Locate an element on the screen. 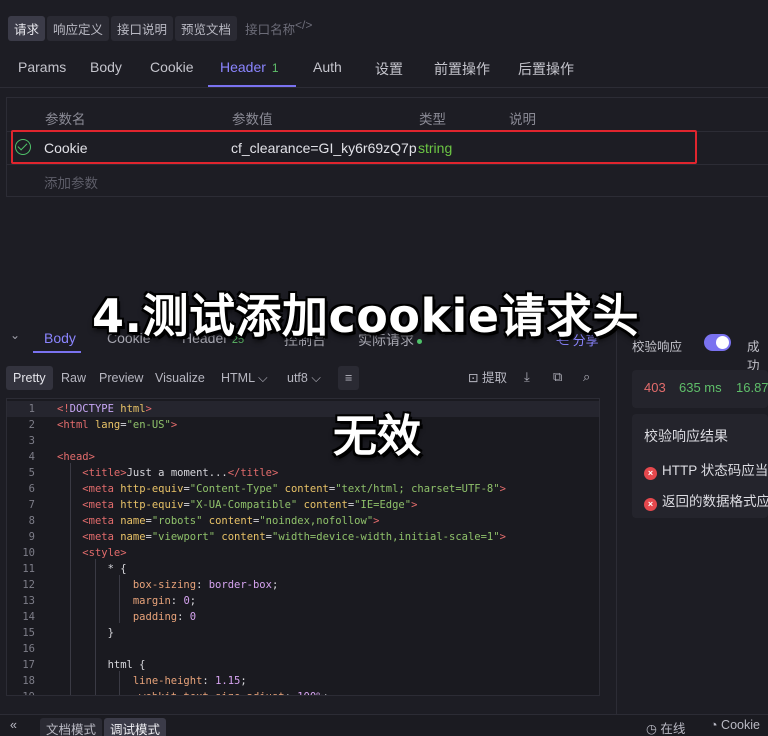  validation-error-row: × HTTP 状态码应当 is located at coordinates (706, 469).